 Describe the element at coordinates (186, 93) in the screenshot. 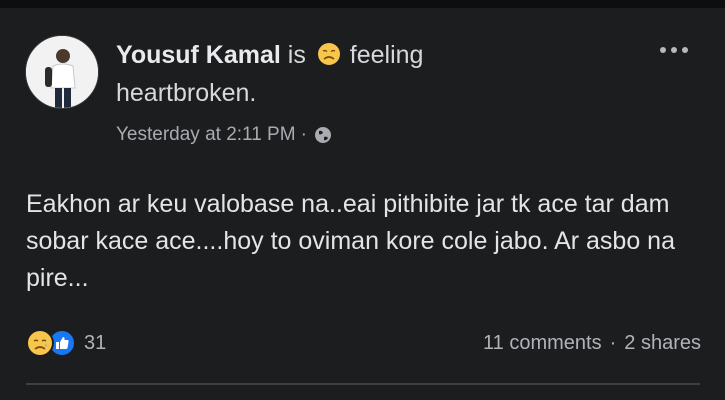

I see `feeling-status: heartbroken.` at that location.